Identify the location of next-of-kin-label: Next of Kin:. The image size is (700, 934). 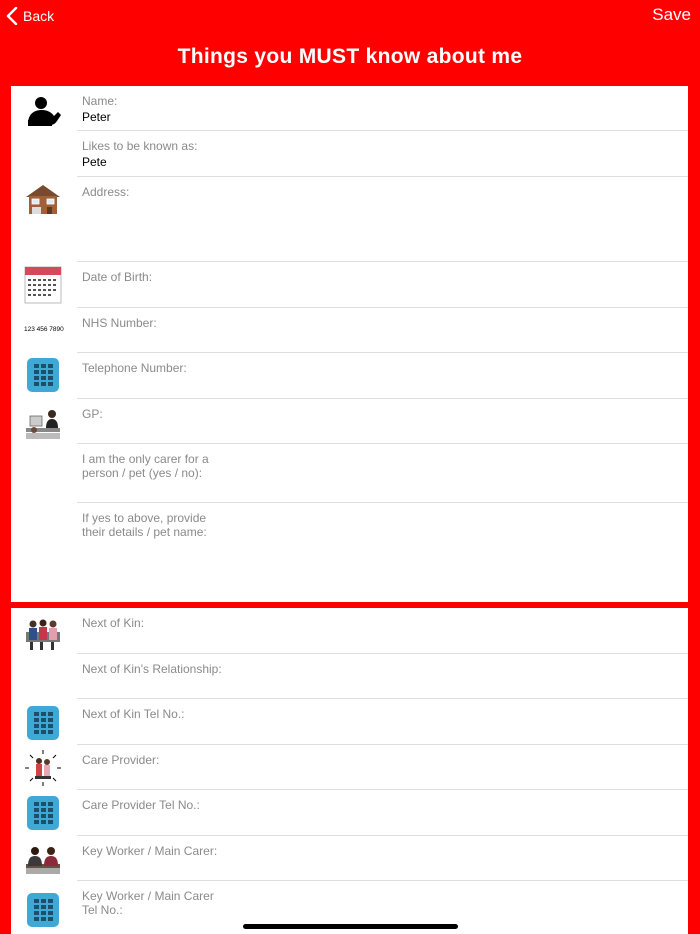
(113, 623).